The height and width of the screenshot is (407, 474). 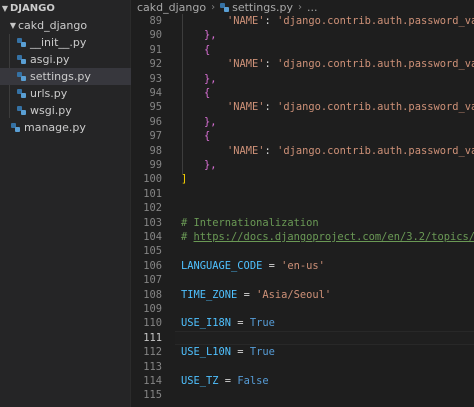 What do you see at coordinates (222, 265) in the screenshot?
I see `variable-name: LANGUAGE_CODE` at bounding box center [222, 265].